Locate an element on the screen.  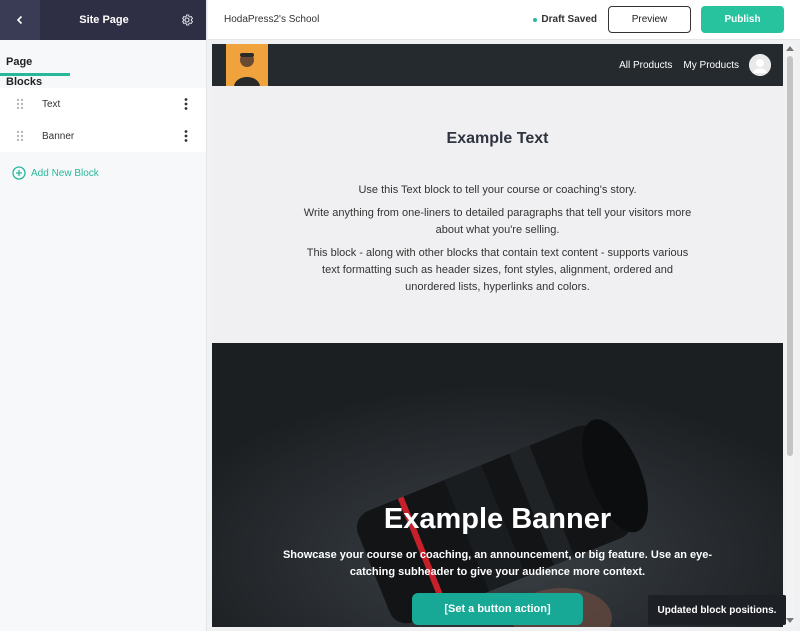
block-list: Text Banner is located at coordinates (103, 120).